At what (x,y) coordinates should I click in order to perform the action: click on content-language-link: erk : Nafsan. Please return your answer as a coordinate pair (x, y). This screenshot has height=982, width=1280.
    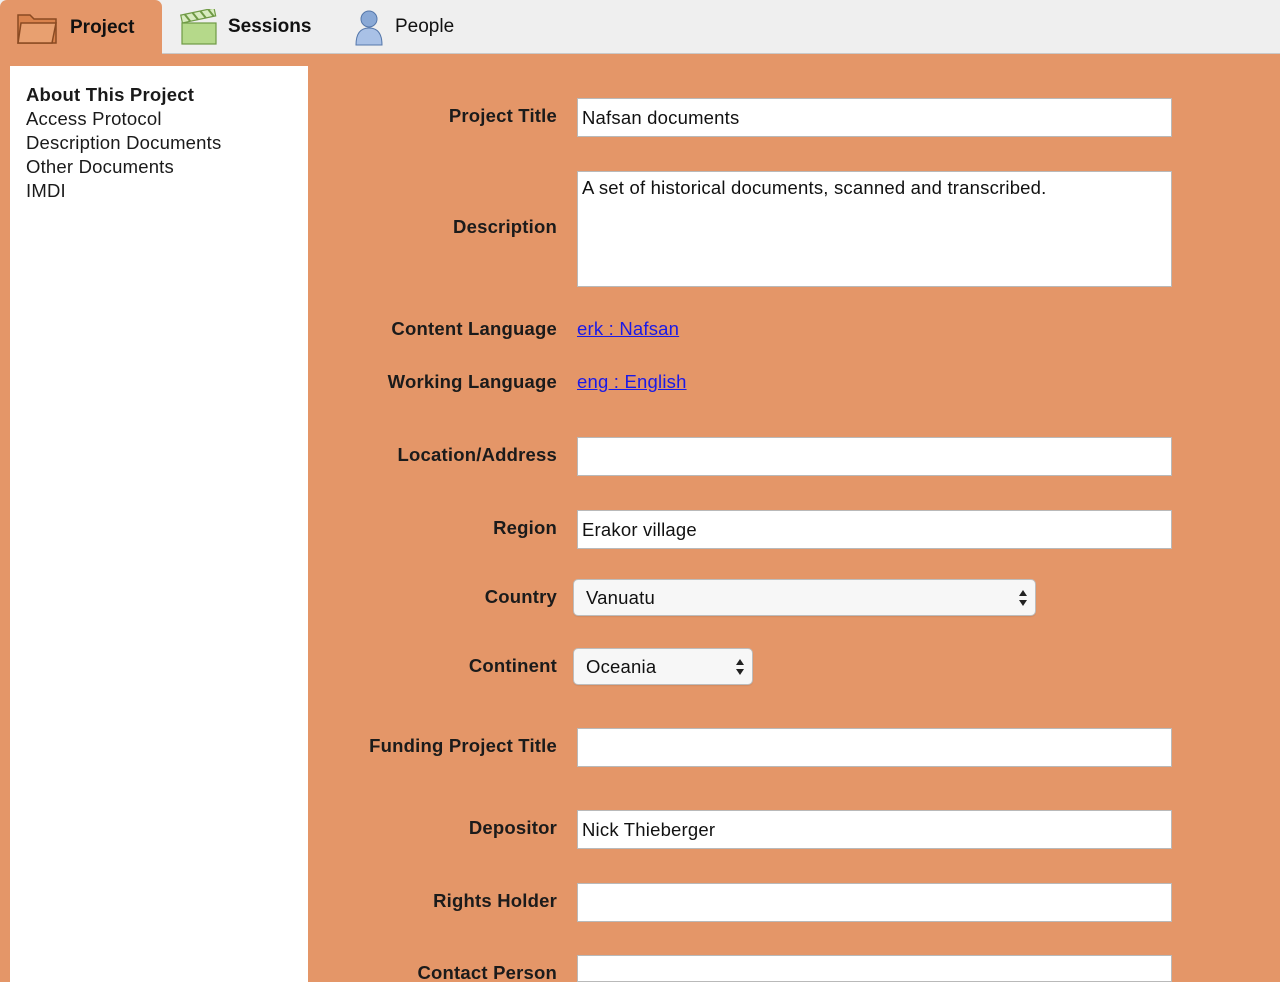
    Looking at the image, I should click on (628, 329).